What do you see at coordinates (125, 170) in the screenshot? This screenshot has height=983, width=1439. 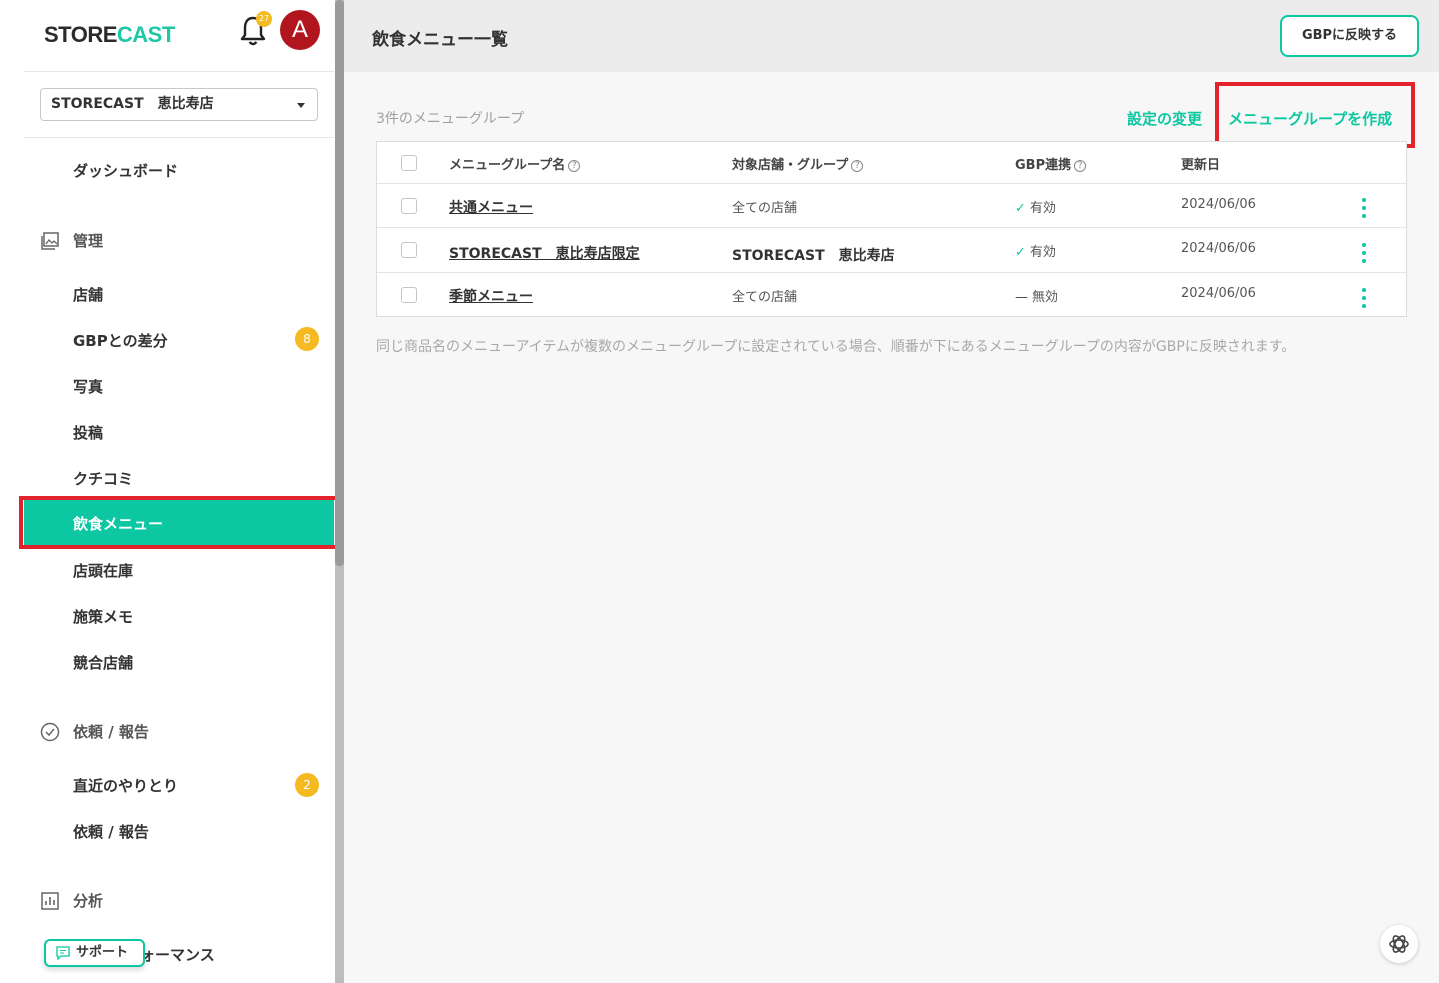 I see `sidebar-item-dashboard: ダッシュボード` at bounding box center [125, 170].